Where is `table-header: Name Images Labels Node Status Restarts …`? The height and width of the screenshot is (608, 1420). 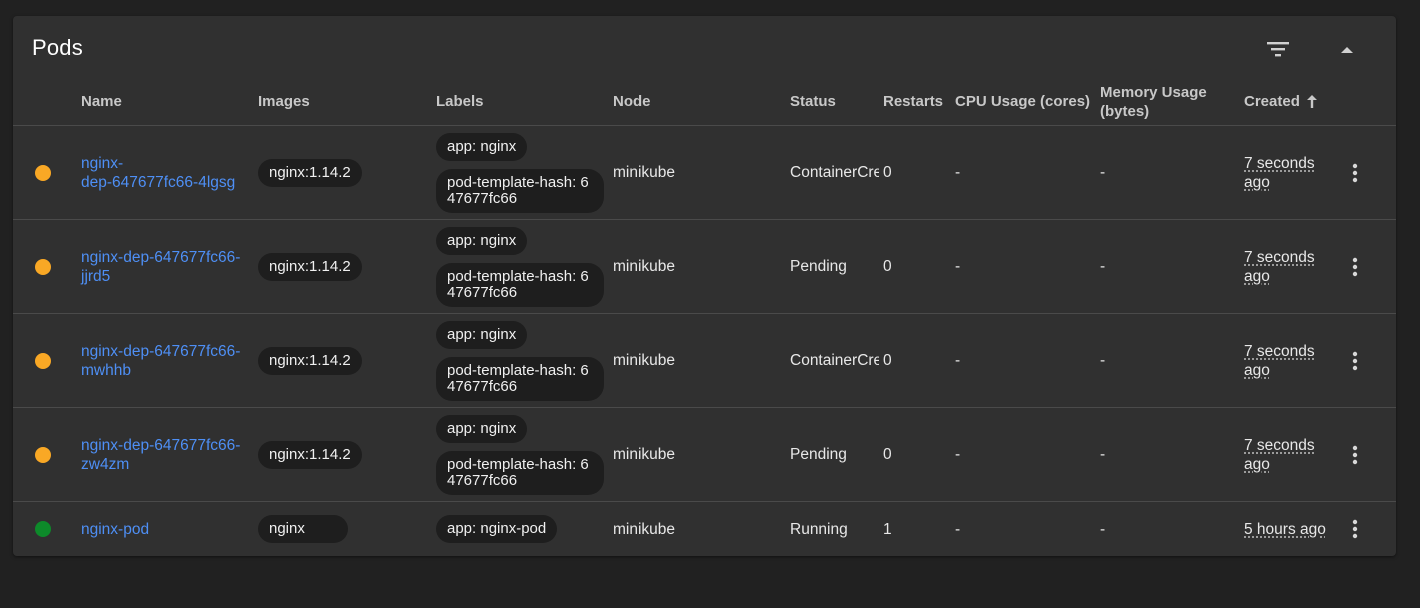 table-header: Name Images Labels Node Status Restarts … is located at coordinates (704, 102).